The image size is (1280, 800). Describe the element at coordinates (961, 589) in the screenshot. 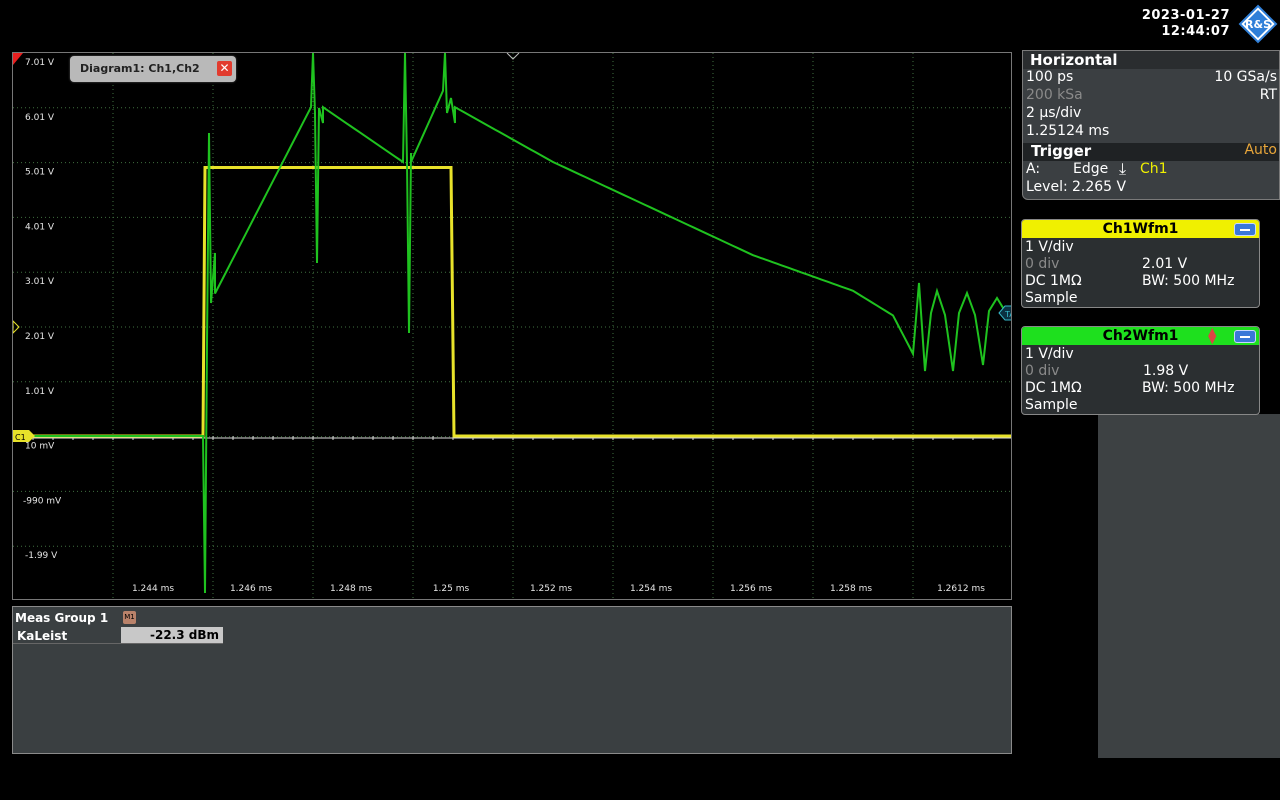

I see `x-axis-label: 1.2612 ms` at that location.